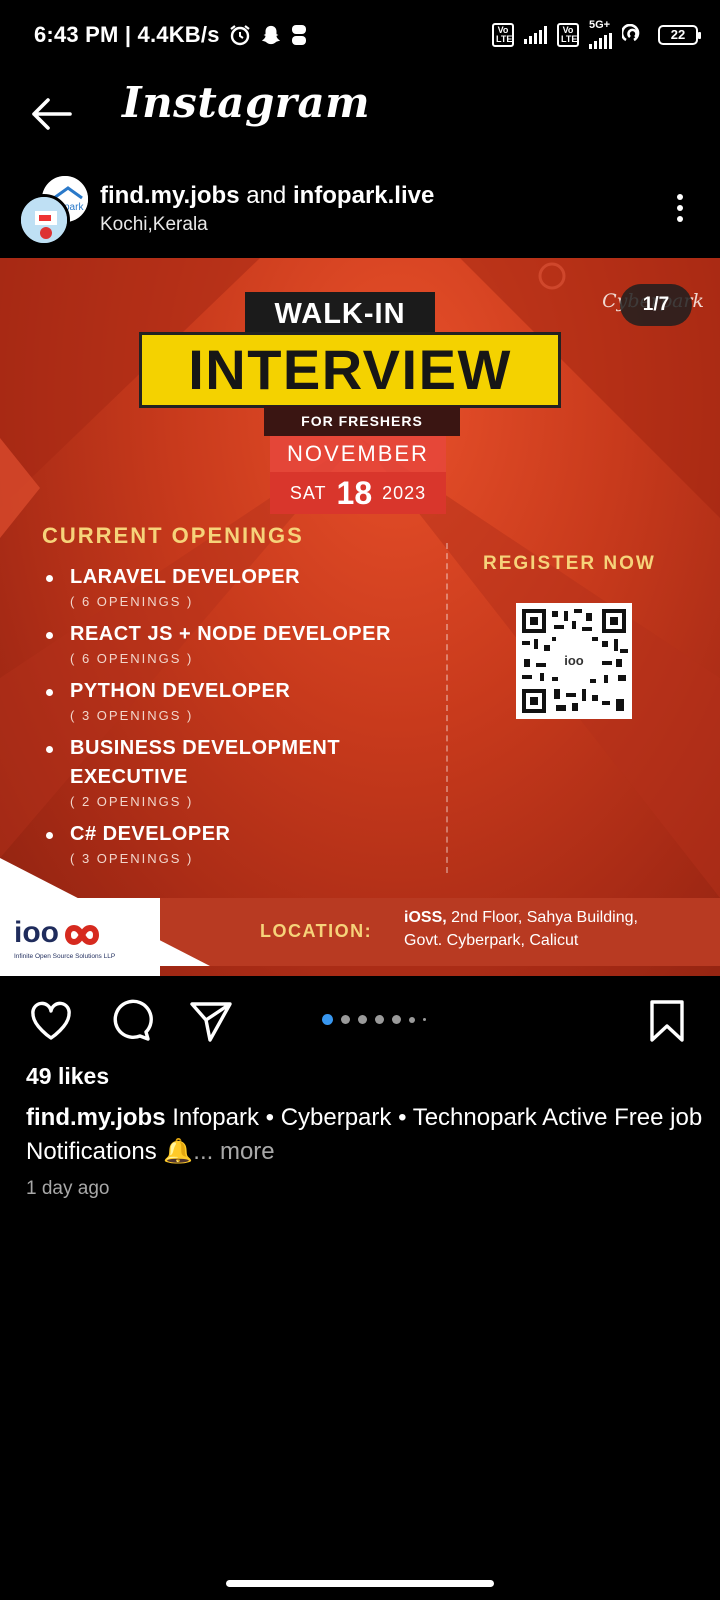 This screenshot has height=1600, width=720. I want to click on hotspot-icon, so click(631, 32).